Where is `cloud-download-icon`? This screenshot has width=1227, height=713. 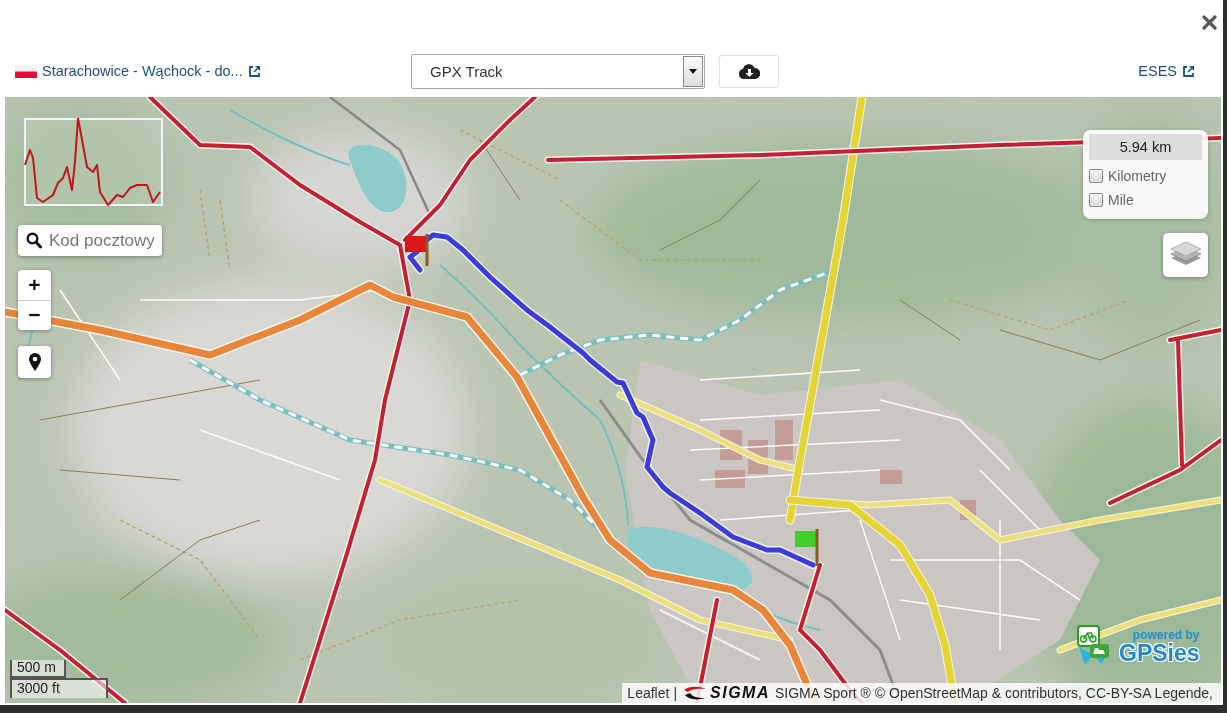 cloud-download-icon is located at coordinates (749, 71).